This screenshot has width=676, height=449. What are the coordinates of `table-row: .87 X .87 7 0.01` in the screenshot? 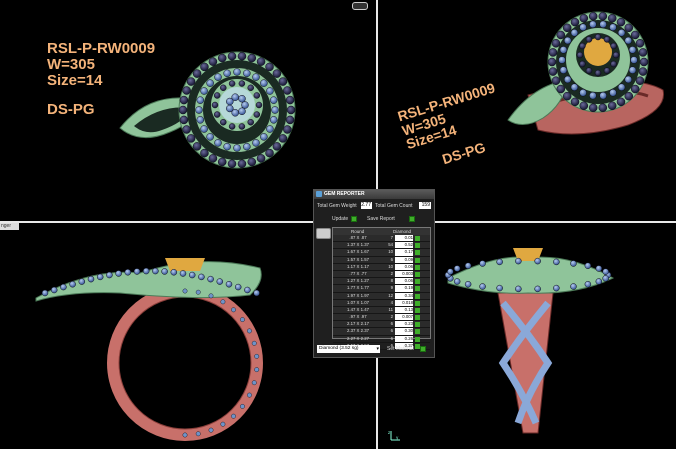 It's located at (381, 239).